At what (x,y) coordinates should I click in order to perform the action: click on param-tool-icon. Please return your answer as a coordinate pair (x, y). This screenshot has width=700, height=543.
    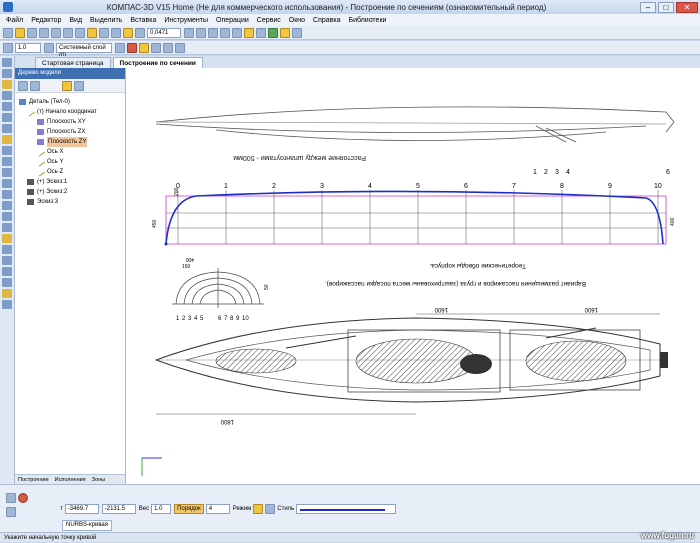
    Looking at the image, I should click on (7, 238).